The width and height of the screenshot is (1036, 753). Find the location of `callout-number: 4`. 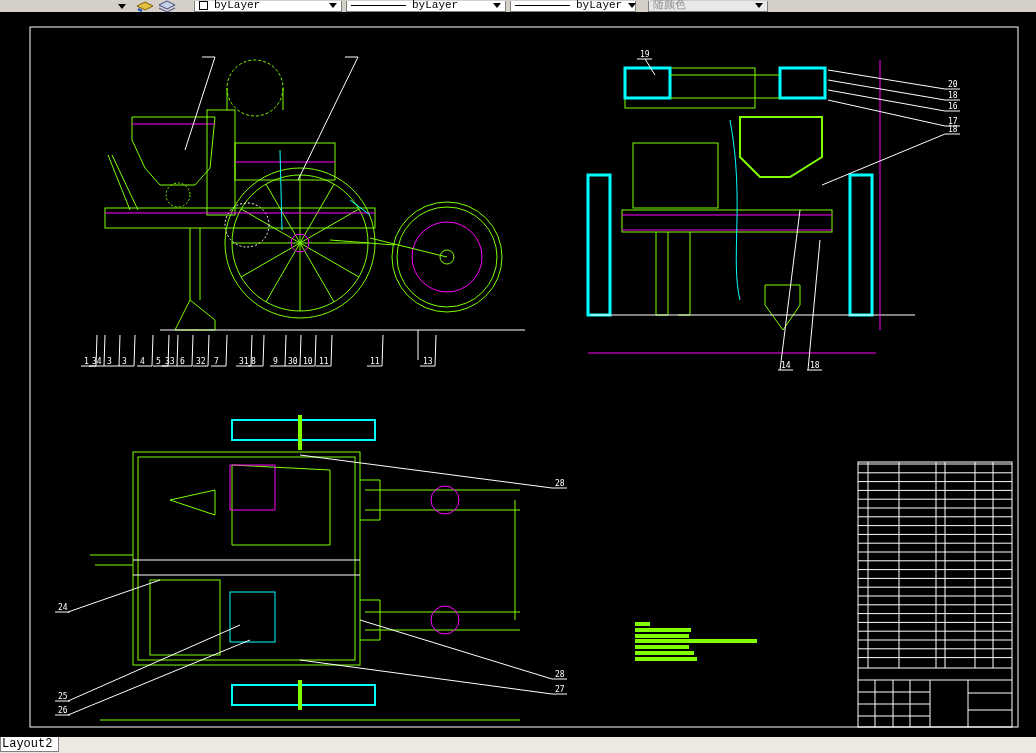

callout-number: 4 is located at coordinates (142, 361).